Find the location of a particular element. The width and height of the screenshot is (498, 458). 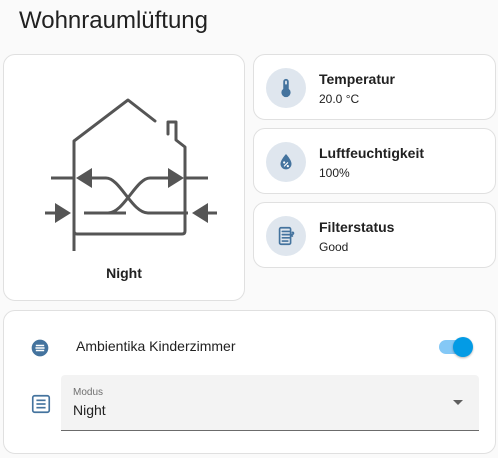

fan-icon is located at coordinates (40, 348).